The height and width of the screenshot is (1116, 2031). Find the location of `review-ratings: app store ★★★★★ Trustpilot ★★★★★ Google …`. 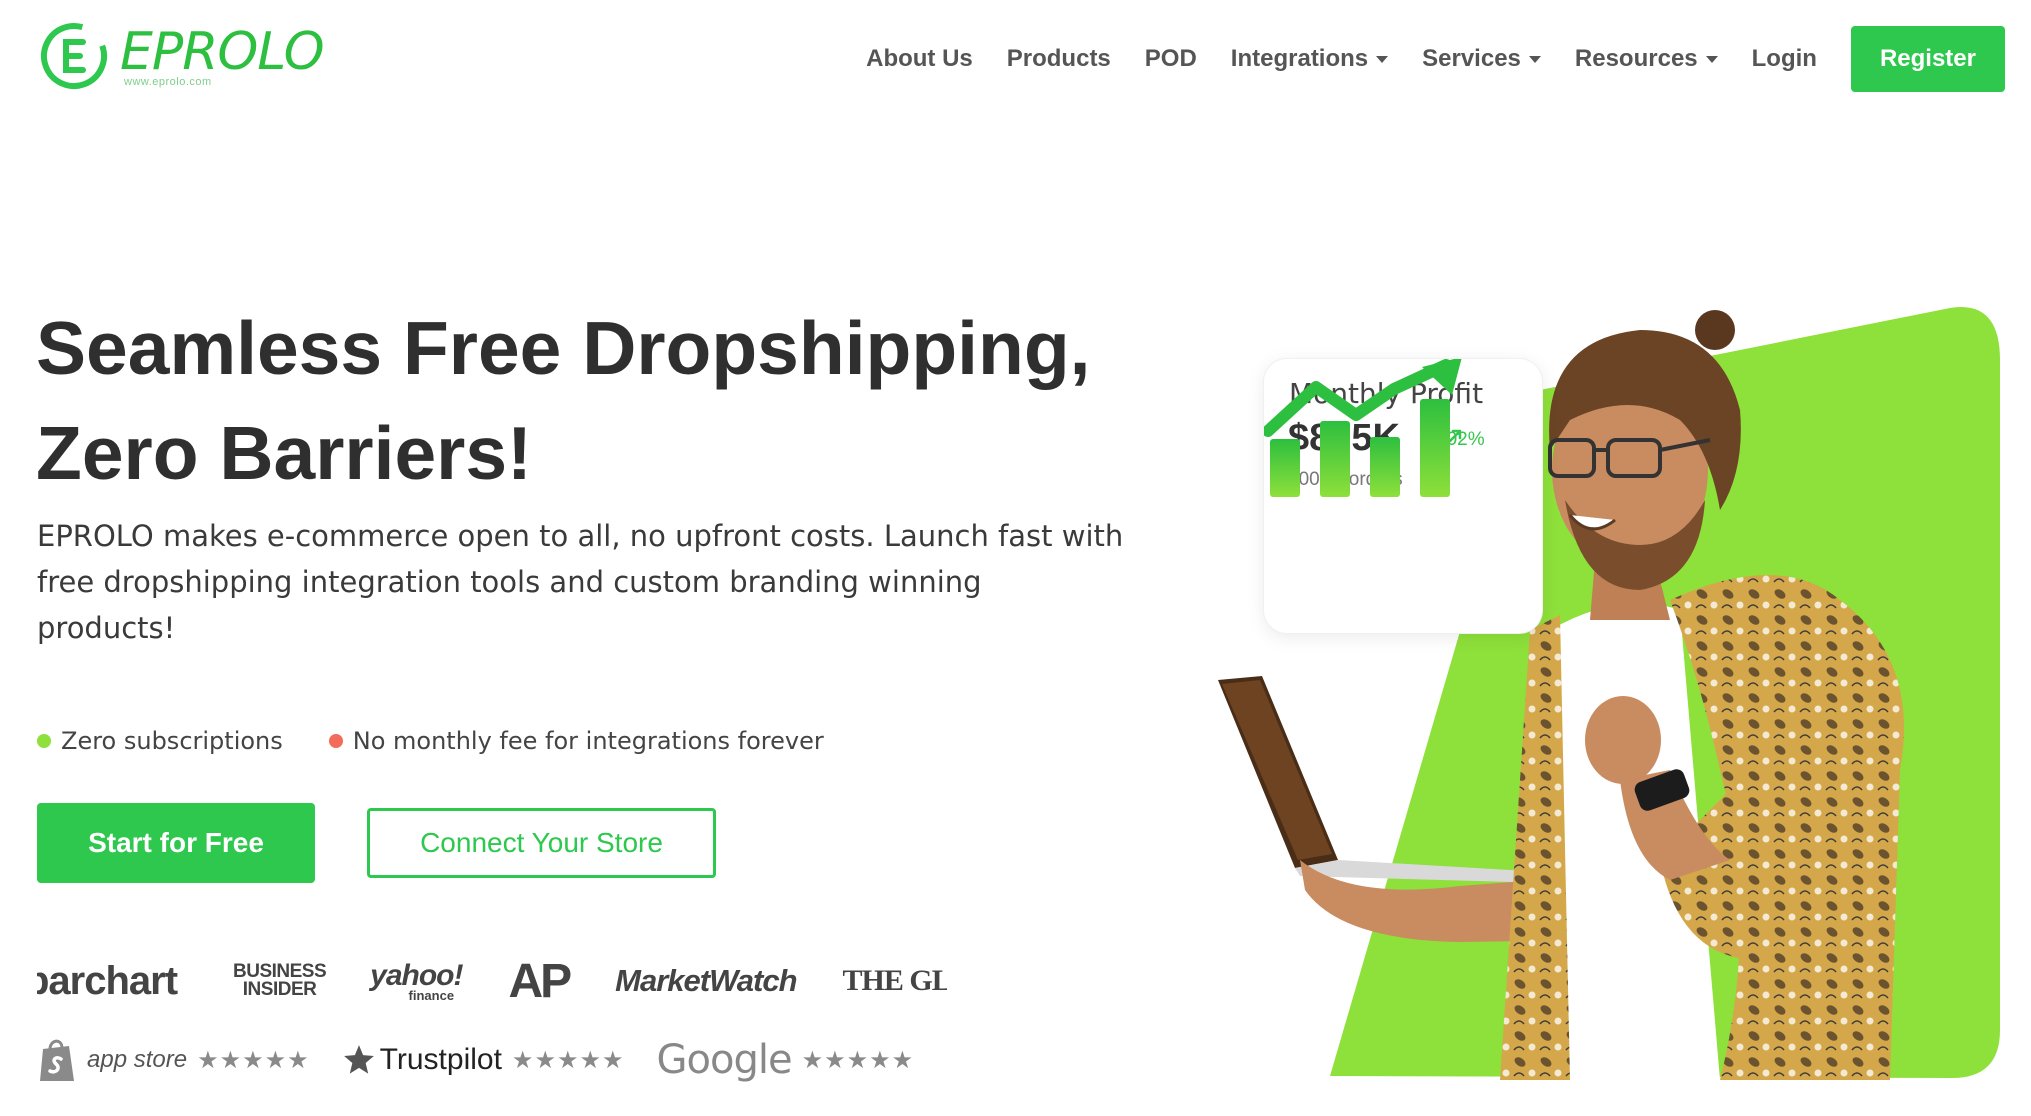

review-ratings: app store ★★★★★ Trustpilot ★★★★★ Google … is located at coordinates (491, 1060).